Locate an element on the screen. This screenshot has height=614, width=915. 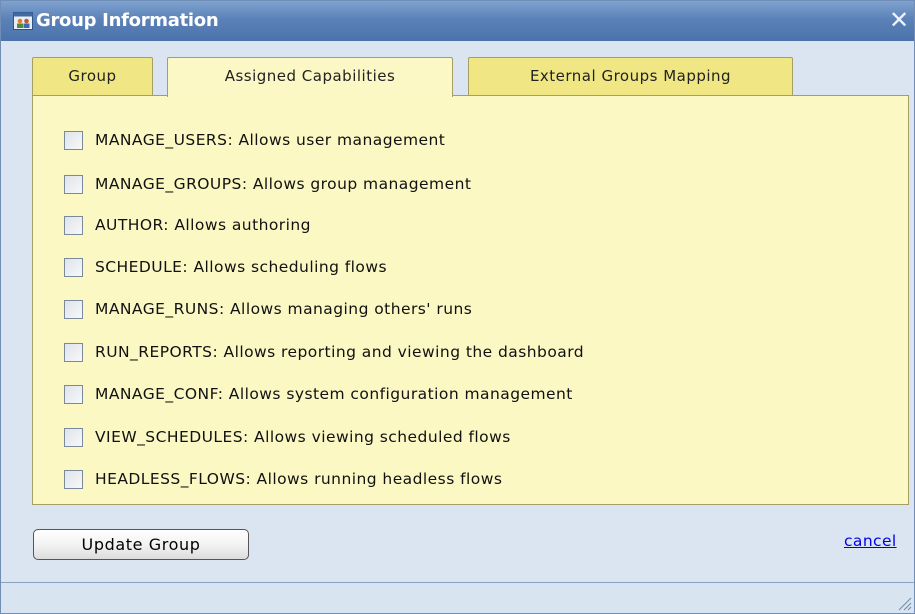
tab-external-groups-mapping: External Groups Mapping is located at coordinates (630, 76).